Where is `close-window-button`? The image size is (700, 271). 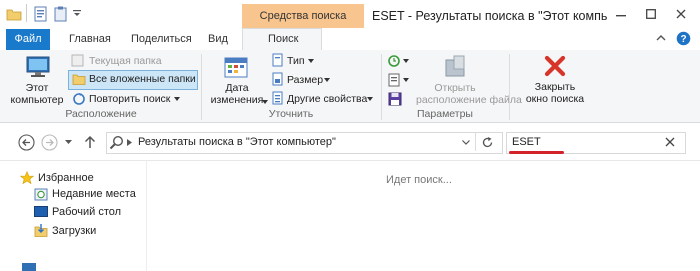
close-window-button is located at coordinates (681, 13).